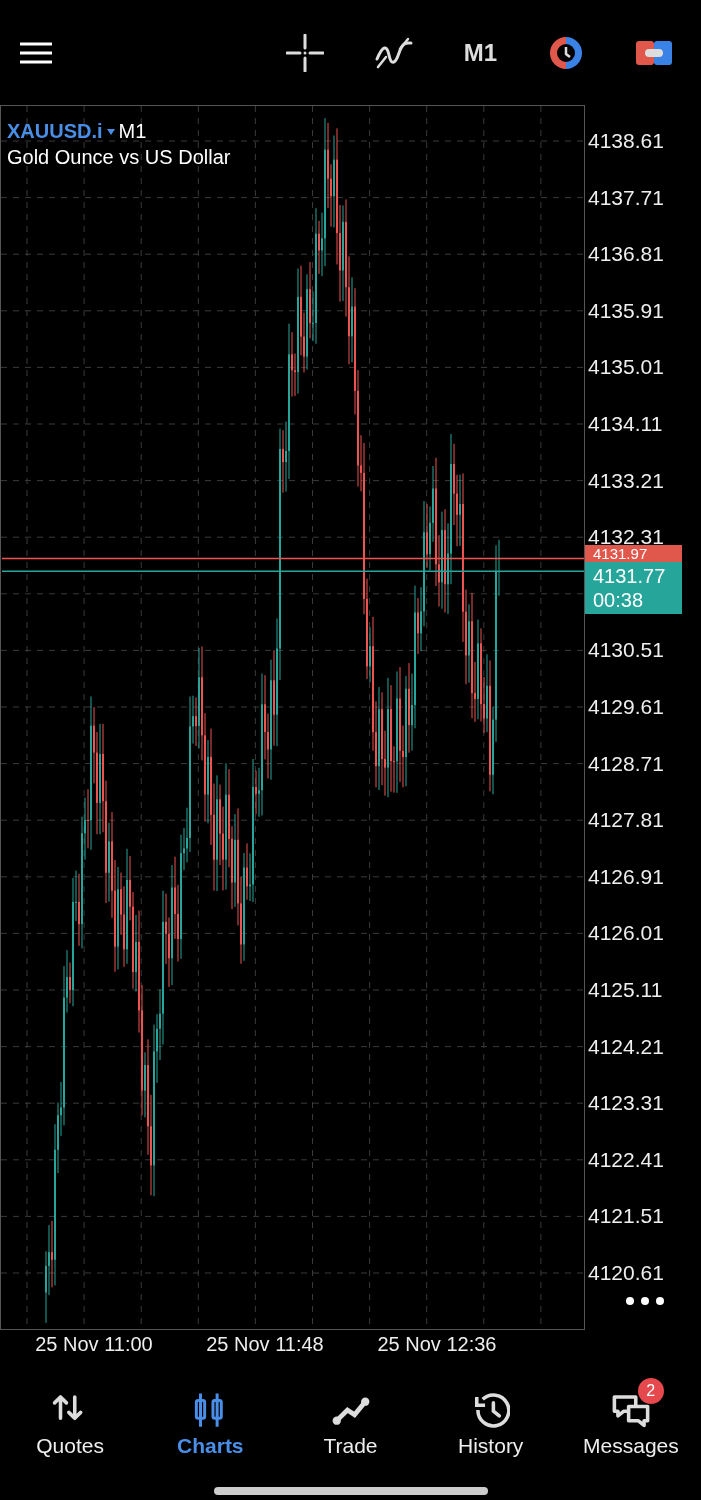  Describe the element at coordinates (70, 1425) in the screenshot. I see `nav-tab: Quotes` at that location.